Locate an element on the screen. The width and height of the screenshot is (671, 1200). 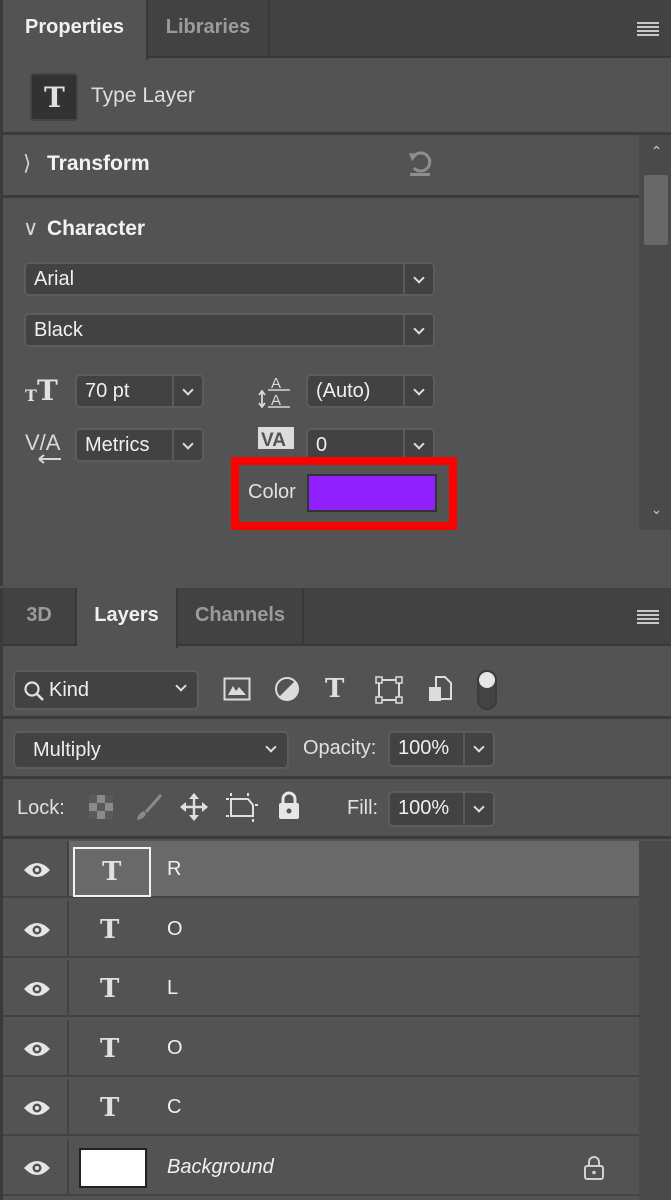
layer-name: Background is located at coordinates (220, 1166).